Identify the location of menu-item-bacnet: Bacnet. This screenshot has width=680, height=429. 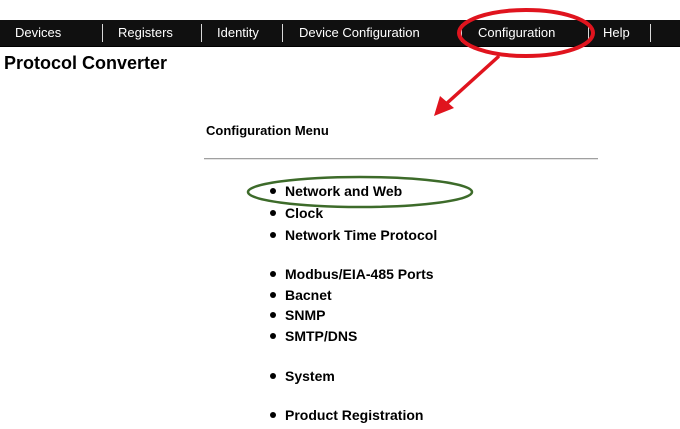
(301, 295).